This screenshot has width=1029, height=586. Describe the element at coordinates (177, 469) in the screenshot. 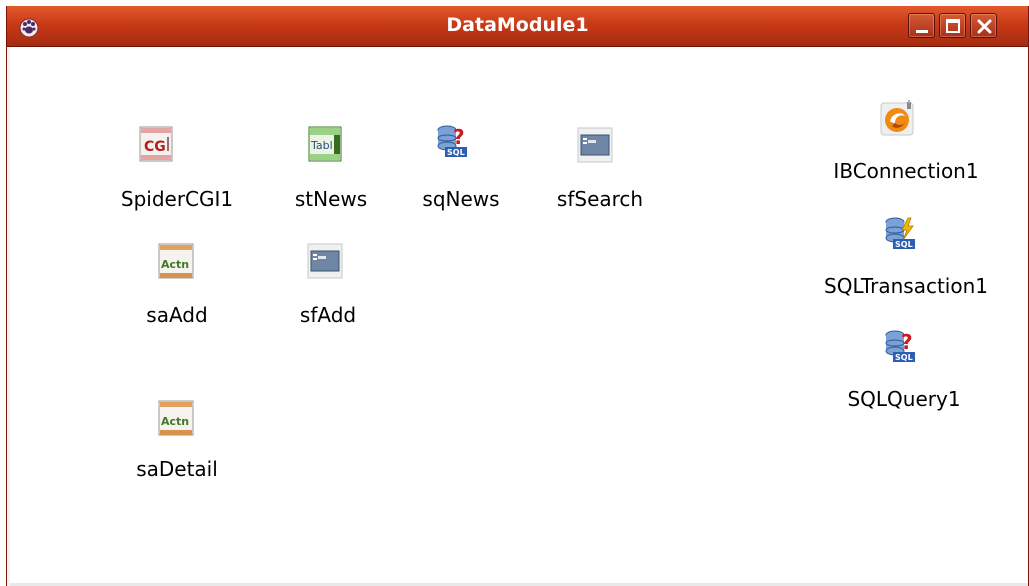

I see `component-label: saDetail` at that location.